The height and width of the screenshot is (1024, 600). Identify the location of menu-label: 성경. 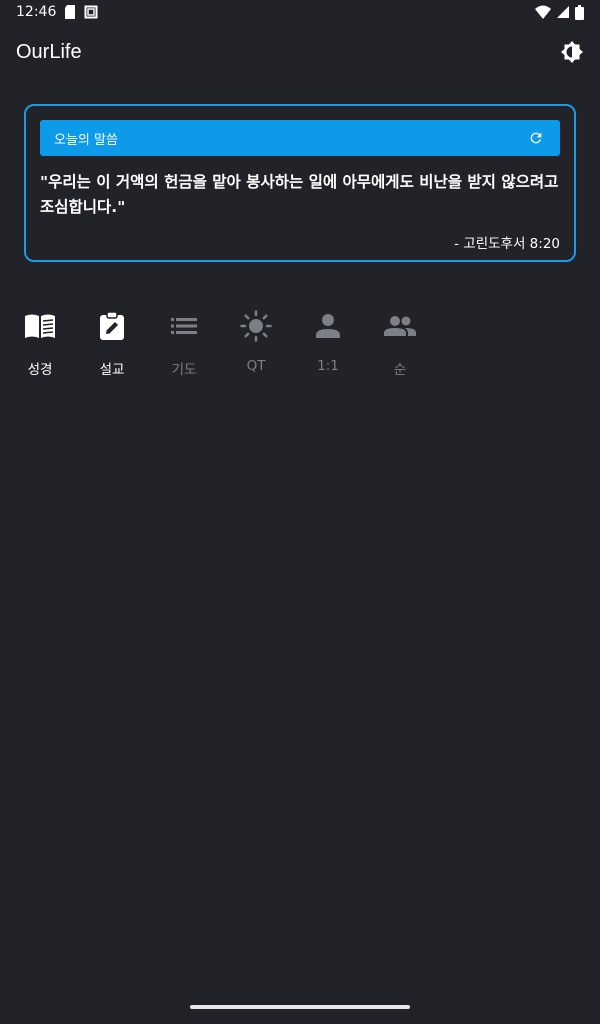
(40, 370).